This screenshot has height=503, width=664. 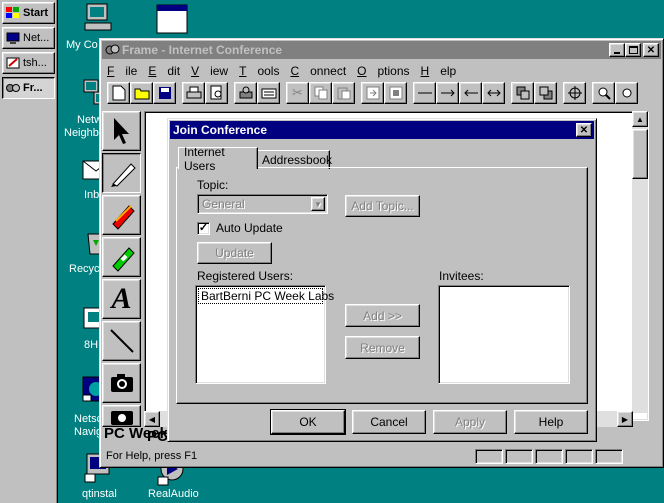 I want to click on save-disk-icon, so click(x=164, y=93).